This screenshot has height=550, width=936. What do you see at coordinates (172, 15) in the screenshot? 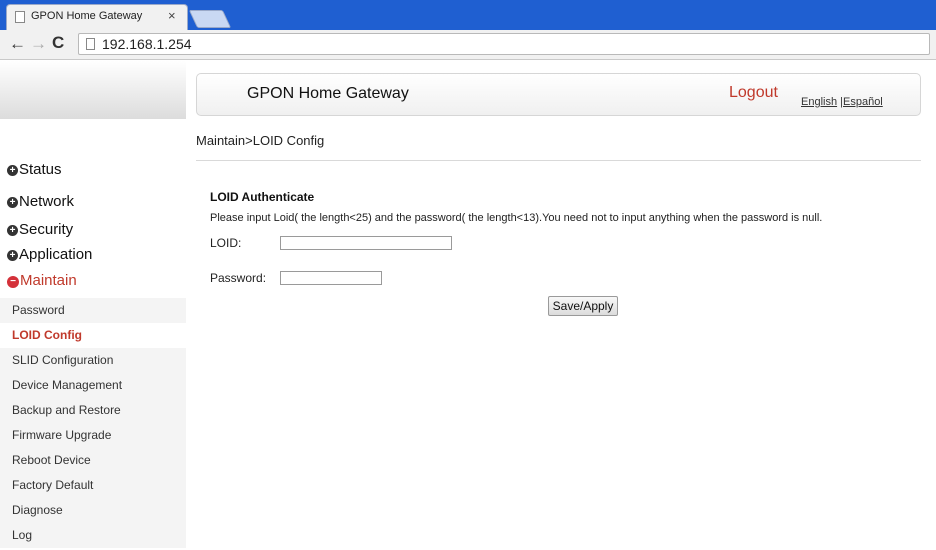
I see `close-icon: ×` at bounding box center [172, 15].